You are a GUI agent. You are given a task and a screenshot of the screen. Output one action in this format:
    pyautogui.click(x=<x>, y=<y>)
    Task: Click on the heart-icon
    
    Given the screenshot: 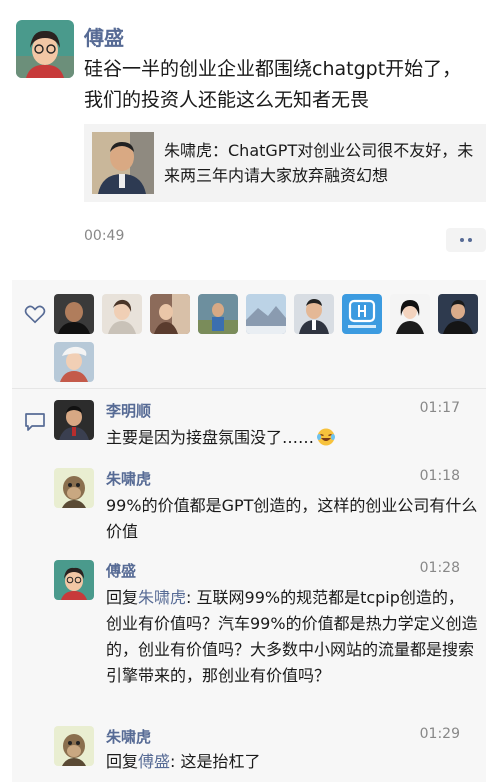 What is the action you would take?
    pyautogui.click(x=35, y=314)
    